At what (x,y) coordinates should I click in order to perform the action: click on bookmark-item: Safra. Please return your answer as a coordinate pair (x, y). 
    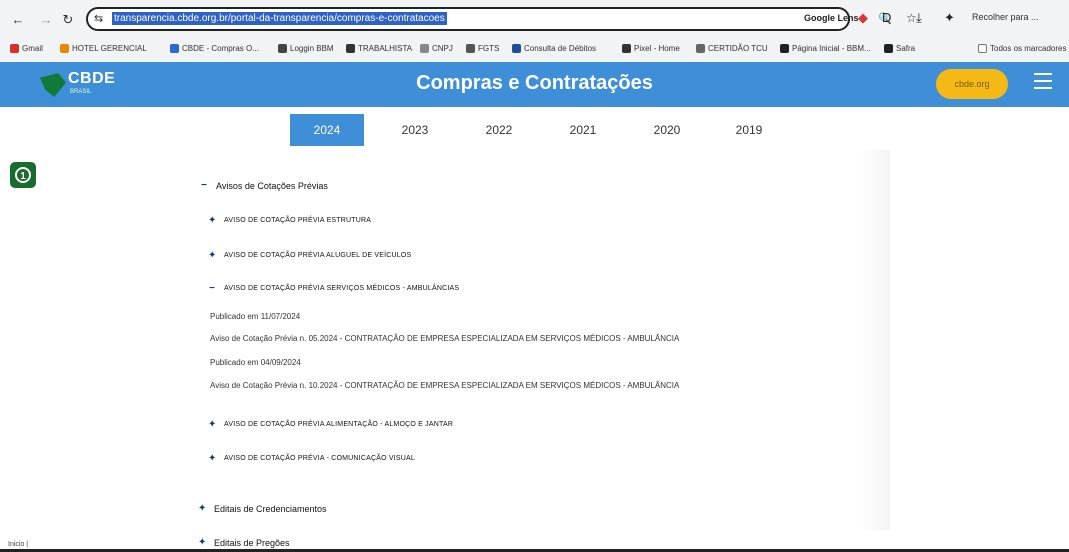
    Looking at the image, I should click on (899, 48).